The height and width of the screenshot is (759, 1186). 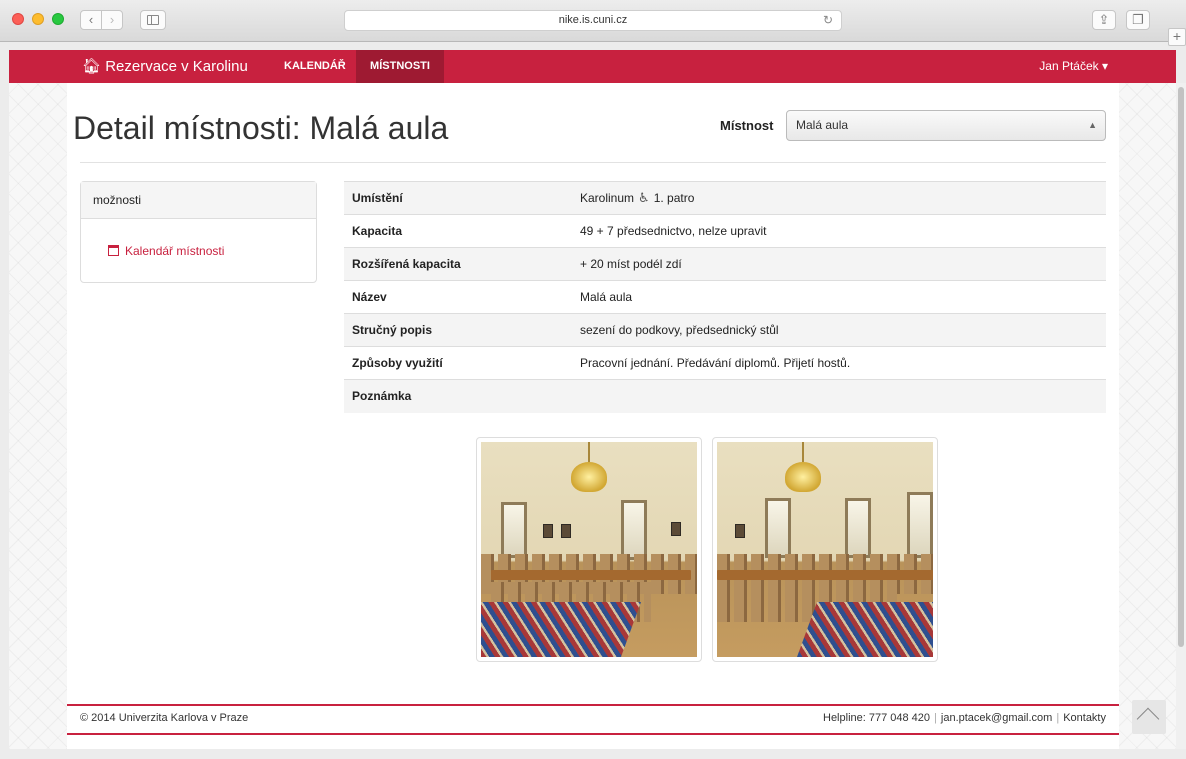 I want to click on floor-text: 1. patro, so click(x=674, y=198).